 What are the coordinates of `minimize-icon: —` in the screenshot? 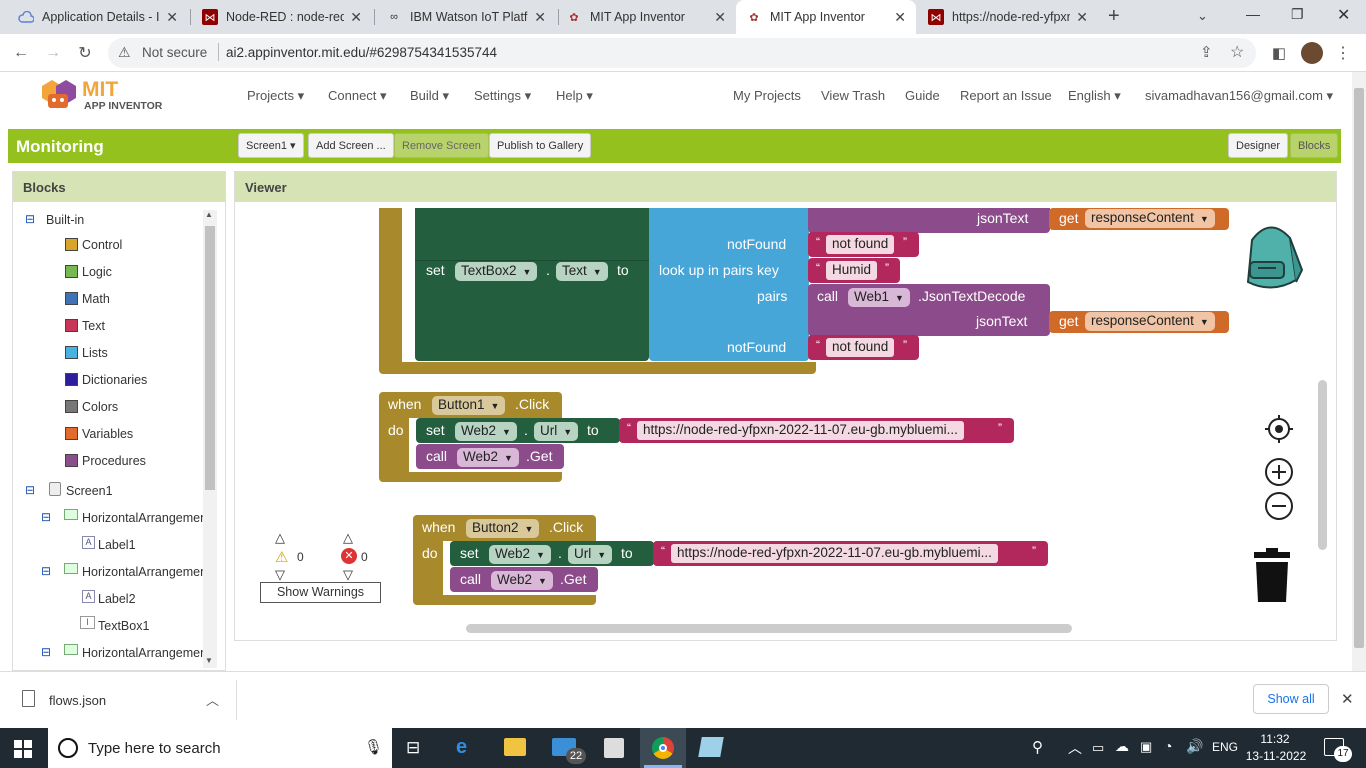 It's located at (1253, 14).